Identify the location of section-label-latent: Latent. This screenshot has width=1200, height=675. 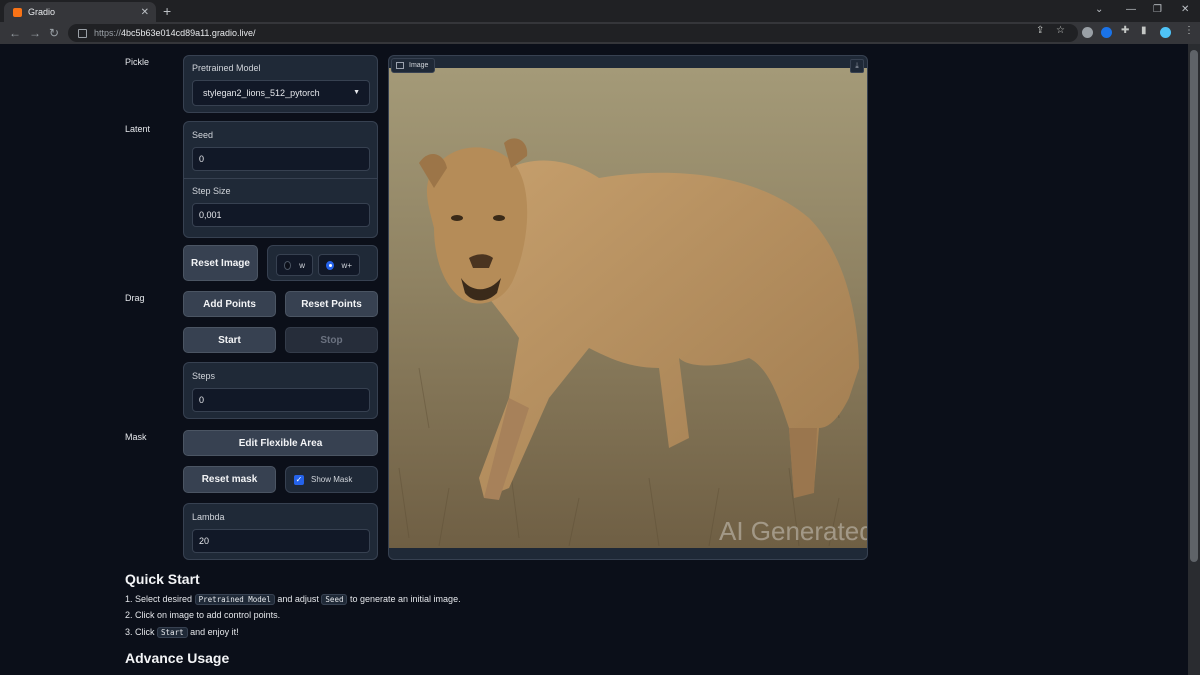
(138, 129).